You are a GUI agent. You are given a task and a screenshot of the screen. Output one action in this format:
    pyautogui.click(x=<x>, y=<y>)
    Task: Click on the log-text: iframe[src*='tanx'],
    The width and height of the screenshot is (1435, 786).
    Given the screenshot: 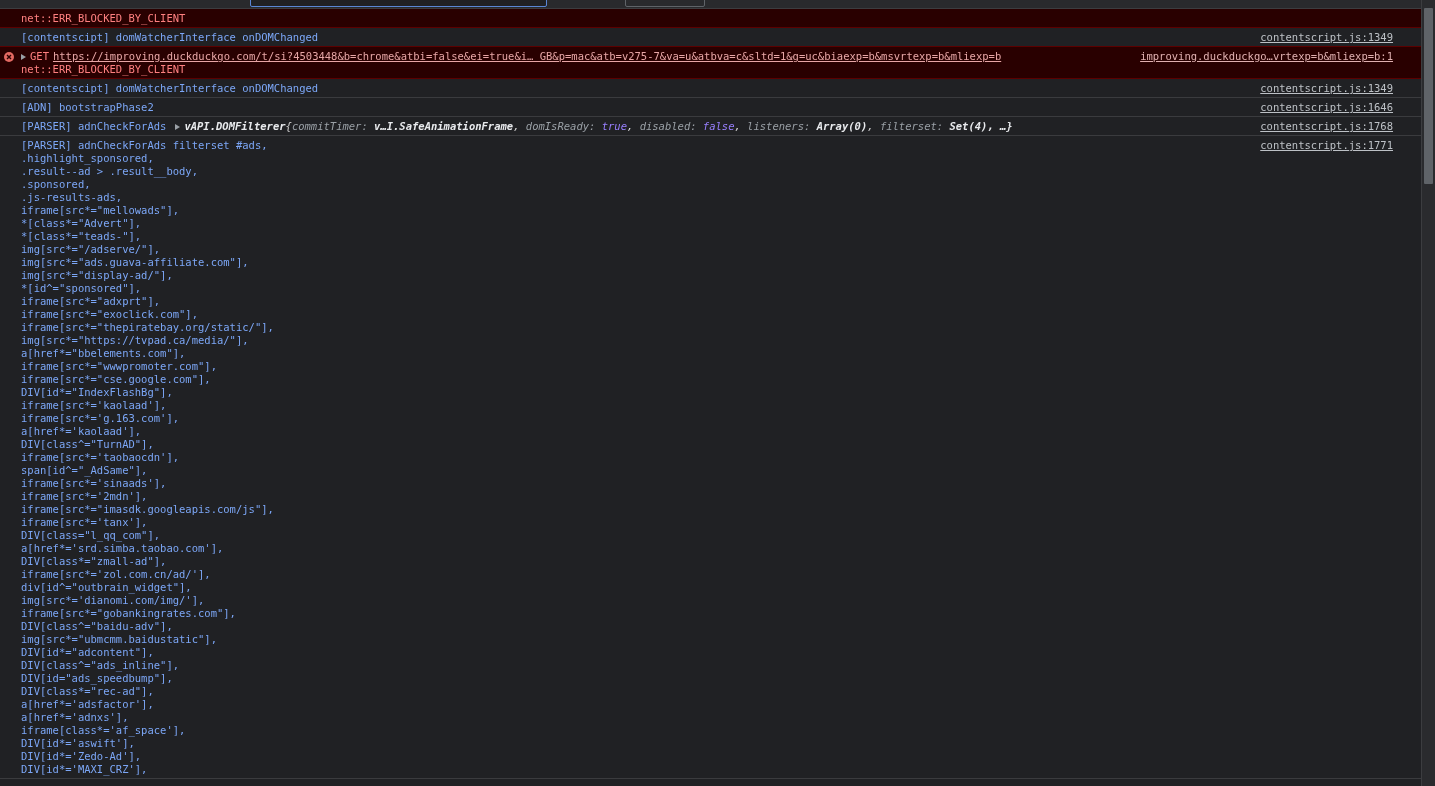 What is the action you would take?
    pyautogui.click(x=84, y=522)
    